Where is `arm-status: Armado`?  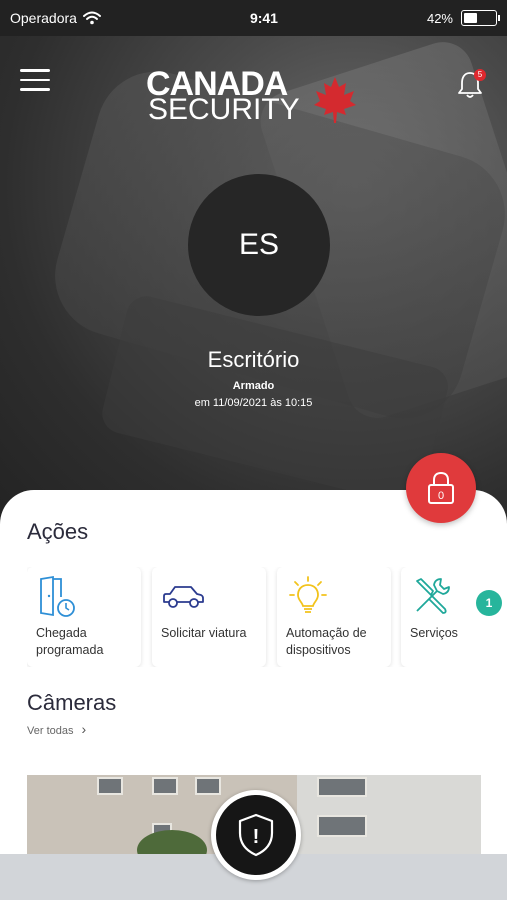
arm-status: Armado is located at coordinates (253, 386).